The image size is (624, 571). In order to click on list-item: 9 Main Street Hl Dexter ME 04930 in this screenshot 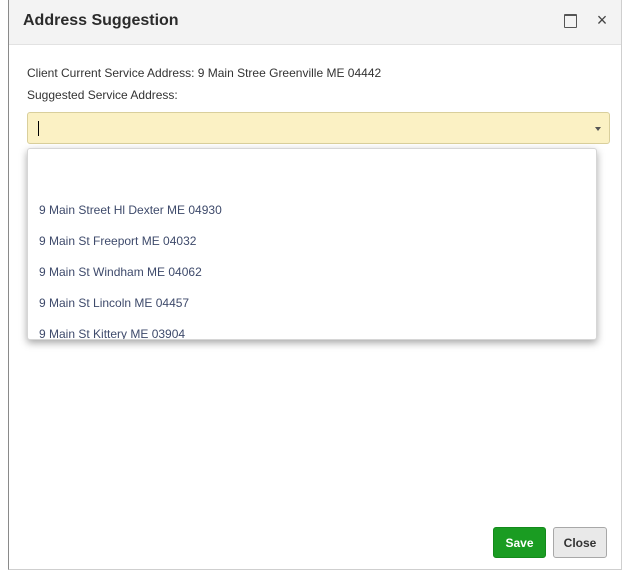, I will do `click(130, 210)`.